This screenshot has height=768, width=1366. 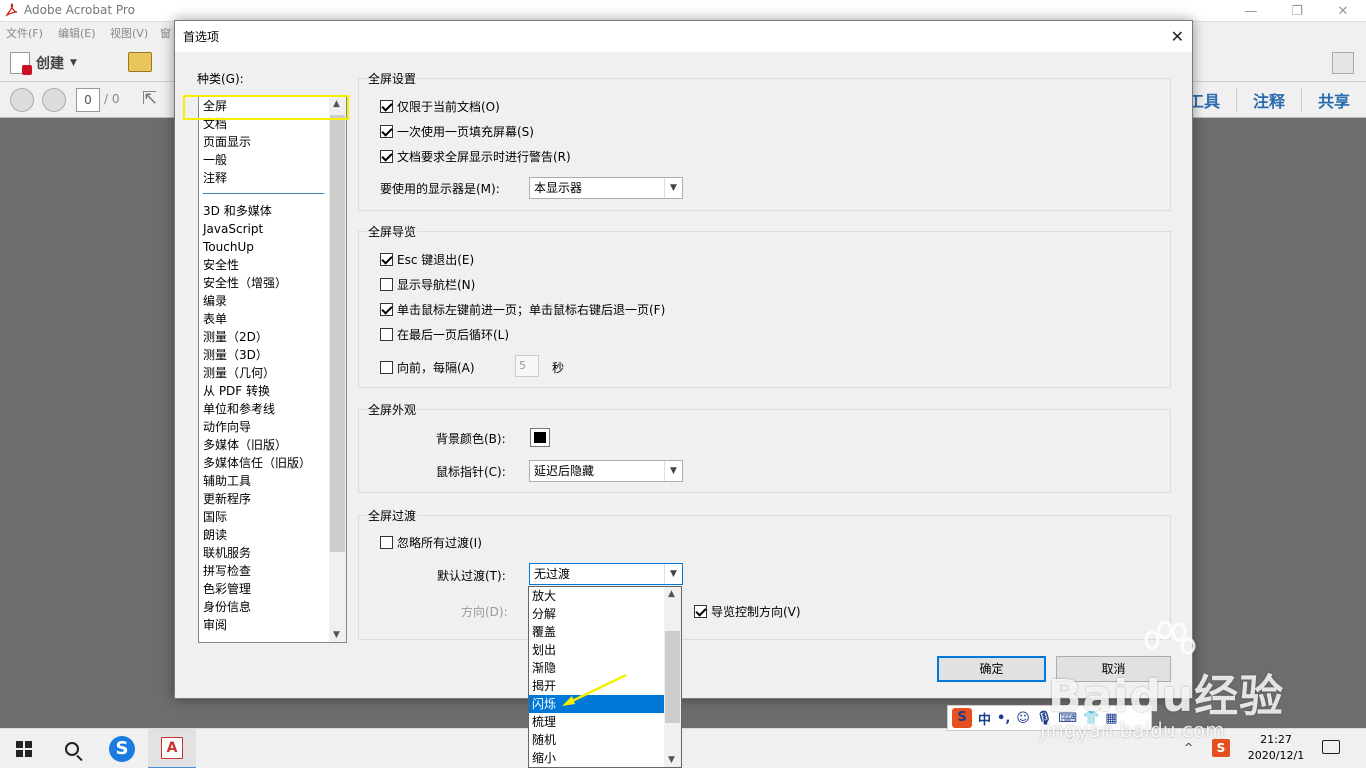 What do you see at coordinates (431, 542) in the screenshot?
I see `checkbox-ignore-transitions: 忽略所有过渡(I)` at bounding box center [431, 542].